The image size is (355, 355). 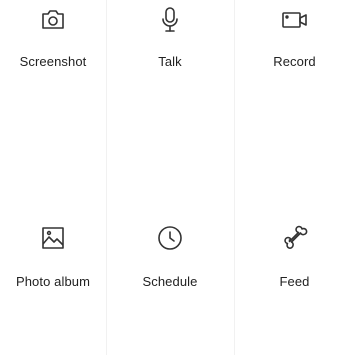 I want to click on tile-label: Record, so click(x=294, y=61).